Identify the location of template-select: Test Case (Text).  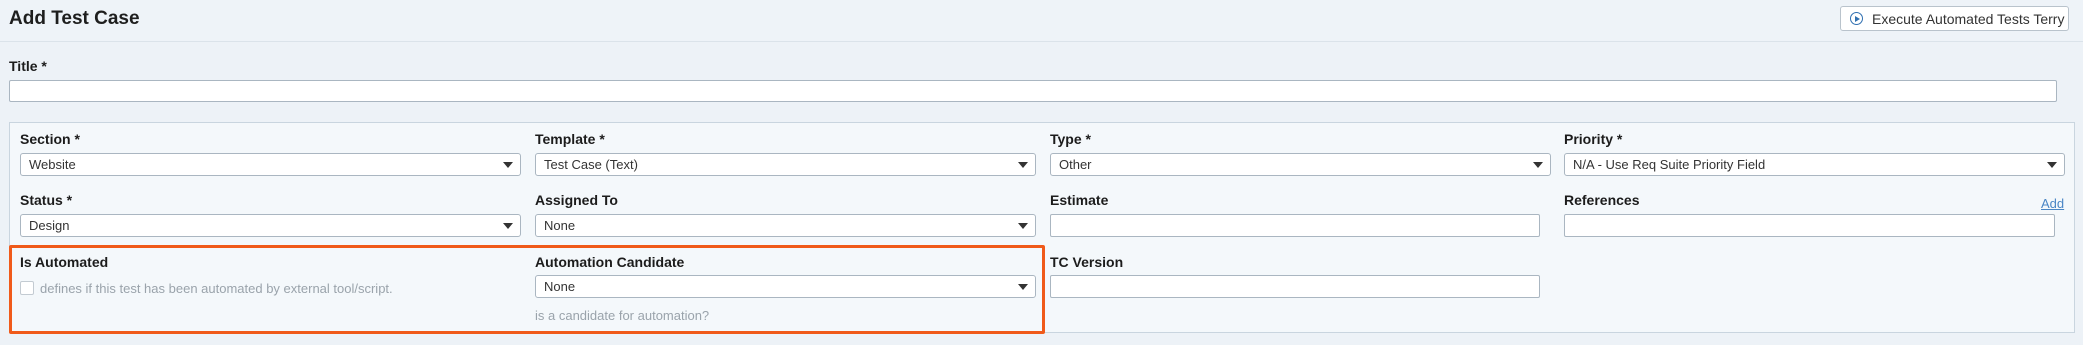
(785, 164).